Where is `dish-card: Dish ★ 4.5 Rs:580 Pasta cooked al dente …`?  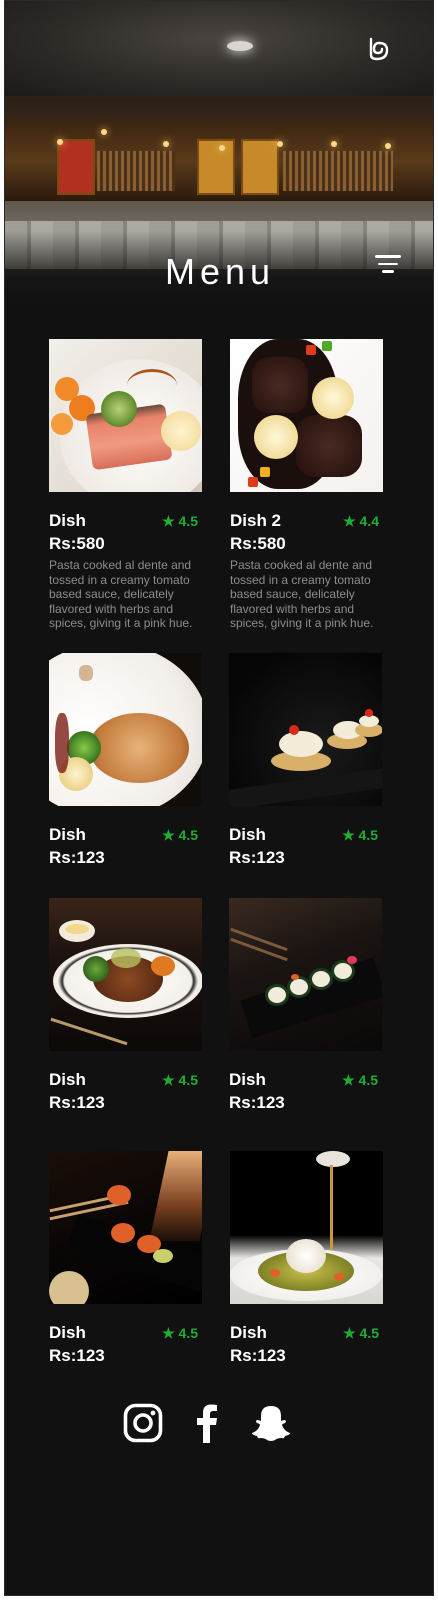 dish-card: Dish ★ 4.5 Rs:580 Pasta cooked al dente … is located at coordinates (125, 485).